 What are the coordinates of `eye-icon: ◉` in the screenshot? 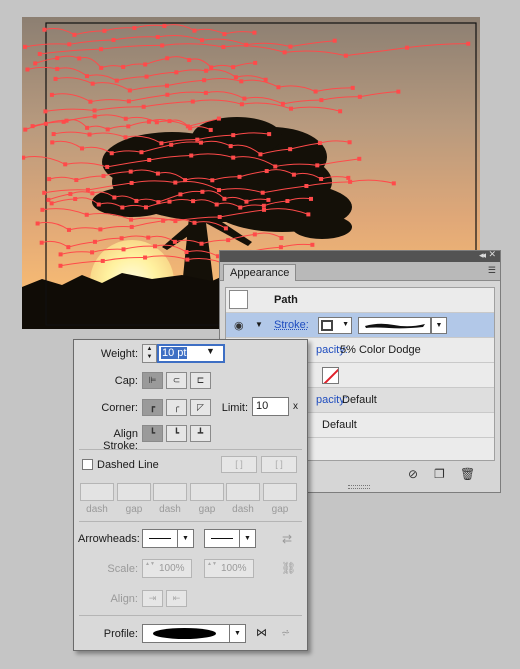 It's located at (239, 325).